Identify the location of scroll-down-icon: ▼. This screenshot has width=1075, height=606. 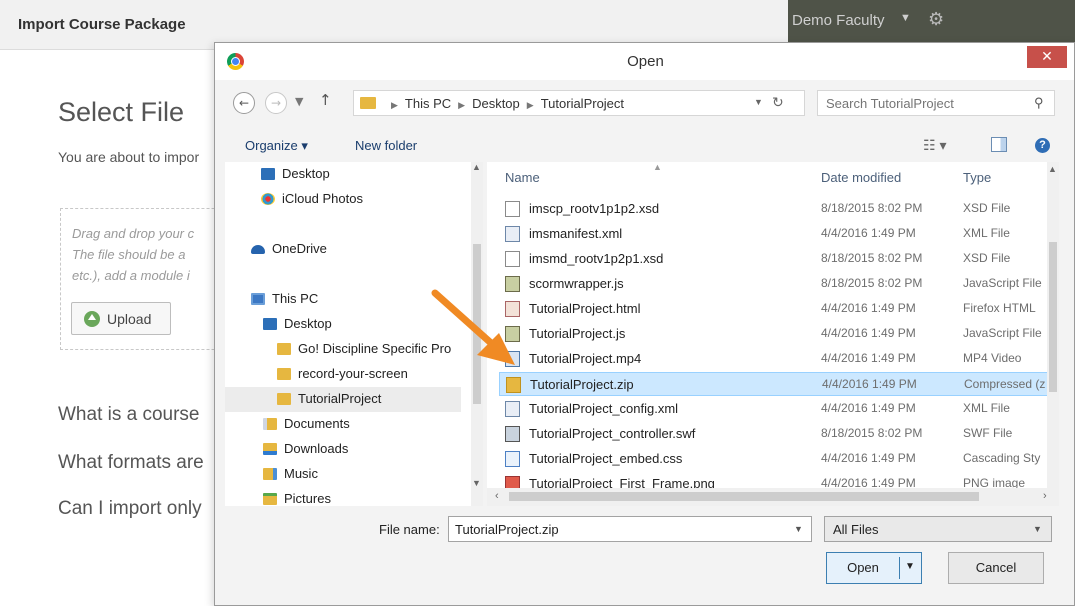
(476, 483).